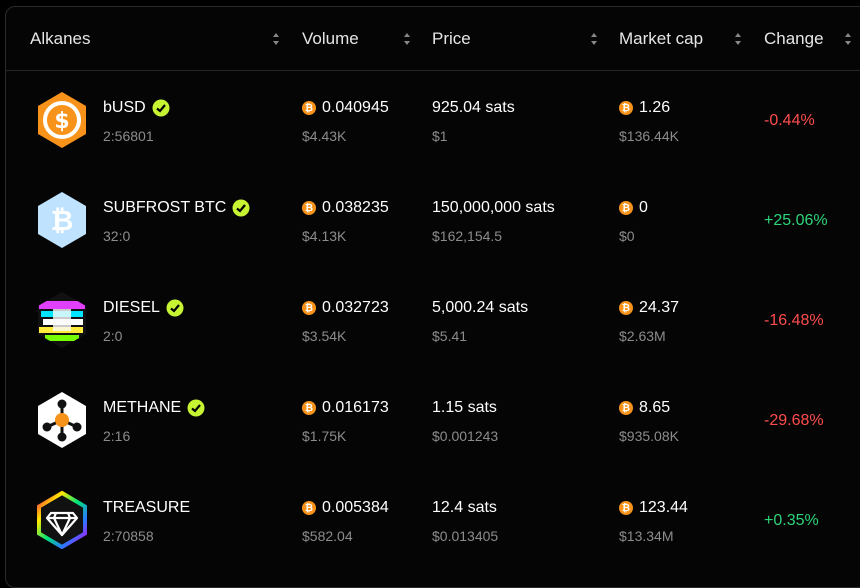  Describe the element at coordinates (649, 436) in the screenshot. I see `market-cap-usd: $935.08K` at that location.